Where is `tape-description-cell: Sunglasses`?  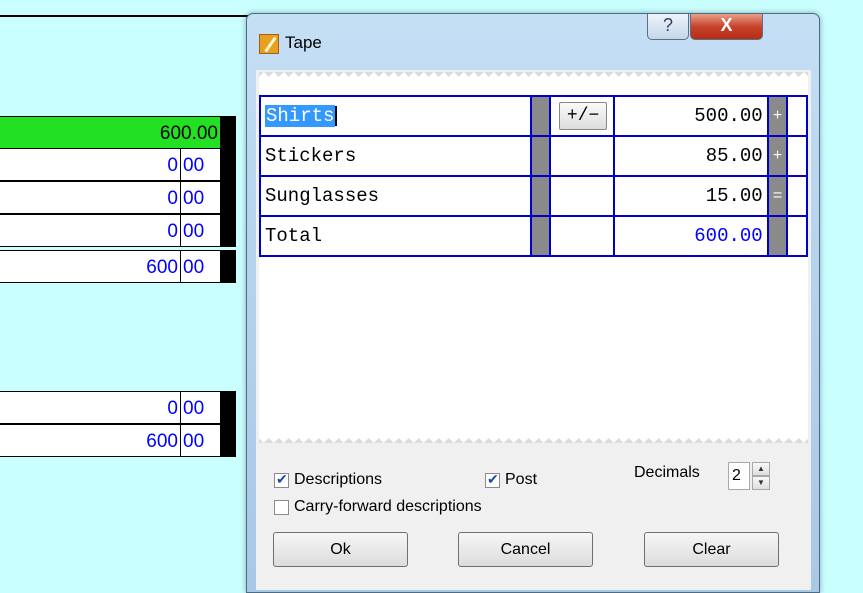 tape-description-cell: Sunglasses is located at coordinates (395, 196).